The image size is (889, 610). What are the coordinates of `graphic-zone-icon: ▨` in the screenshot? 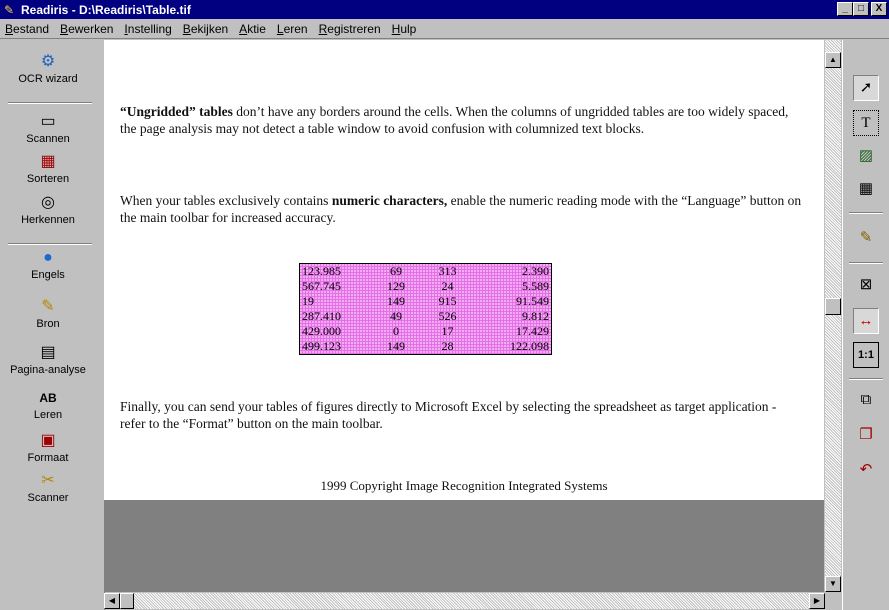 It's located at (866, 157).